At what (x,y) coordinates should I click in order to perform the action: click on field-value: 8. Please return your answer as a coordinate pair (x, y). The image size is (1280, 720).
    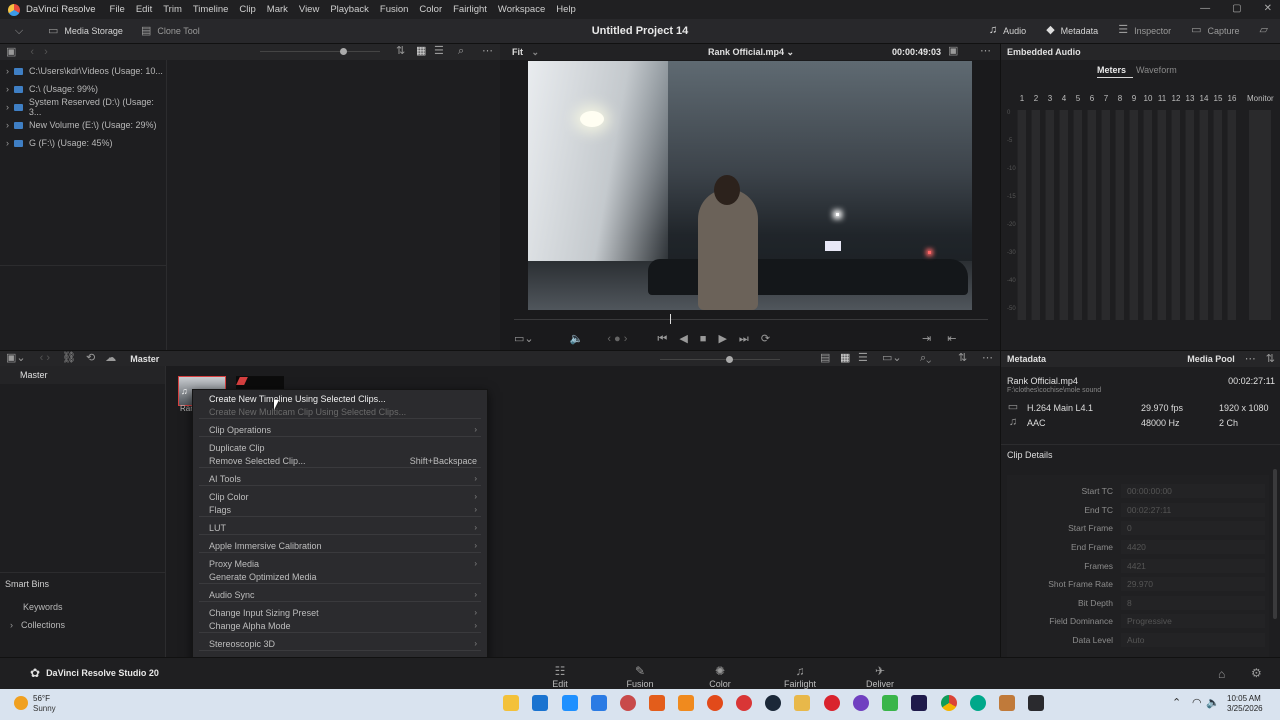
    Looking at the image, I should click on (1193, 602).